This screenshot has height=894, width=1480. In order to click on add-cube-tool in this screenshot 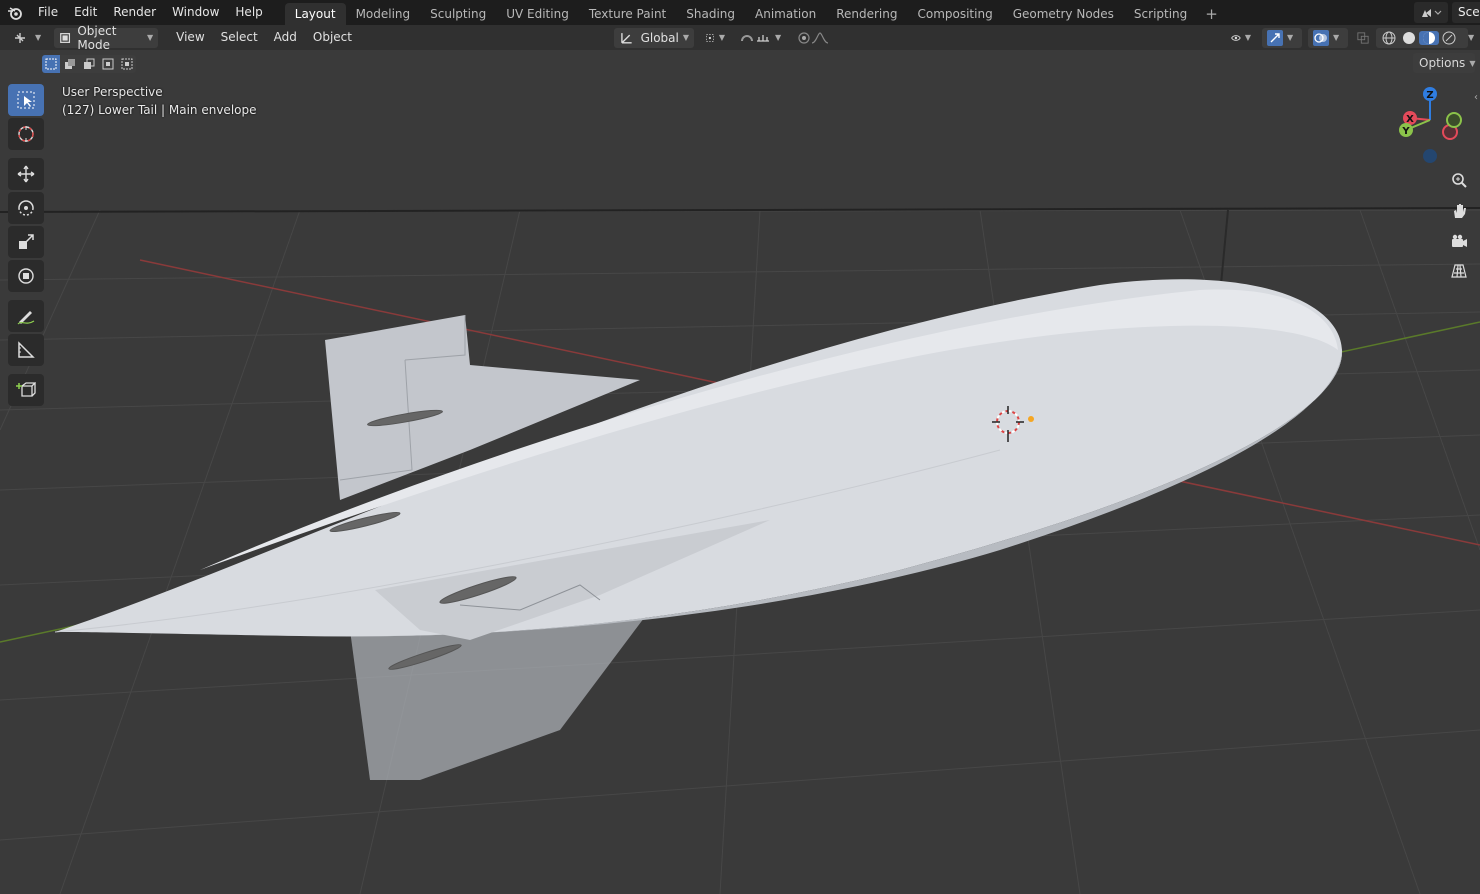, I will do `click(26, 390)`.